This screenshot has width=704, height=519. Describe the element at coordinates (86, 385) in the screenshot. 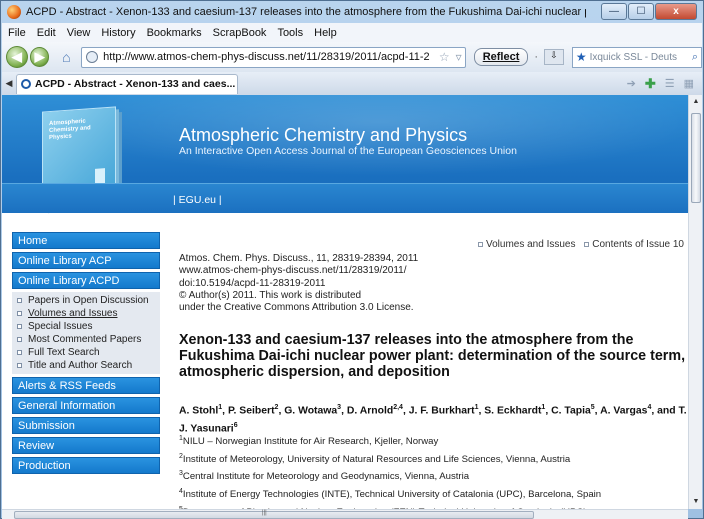

I see `nav-alerts-rss-feeds: Alerts & RSS Feeds` at that location.